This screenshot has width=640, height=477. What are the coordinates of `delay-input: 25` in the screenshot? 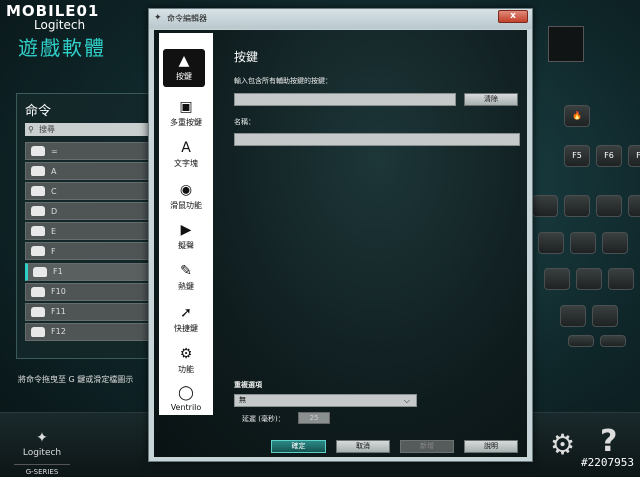 It's located at (314, 418).